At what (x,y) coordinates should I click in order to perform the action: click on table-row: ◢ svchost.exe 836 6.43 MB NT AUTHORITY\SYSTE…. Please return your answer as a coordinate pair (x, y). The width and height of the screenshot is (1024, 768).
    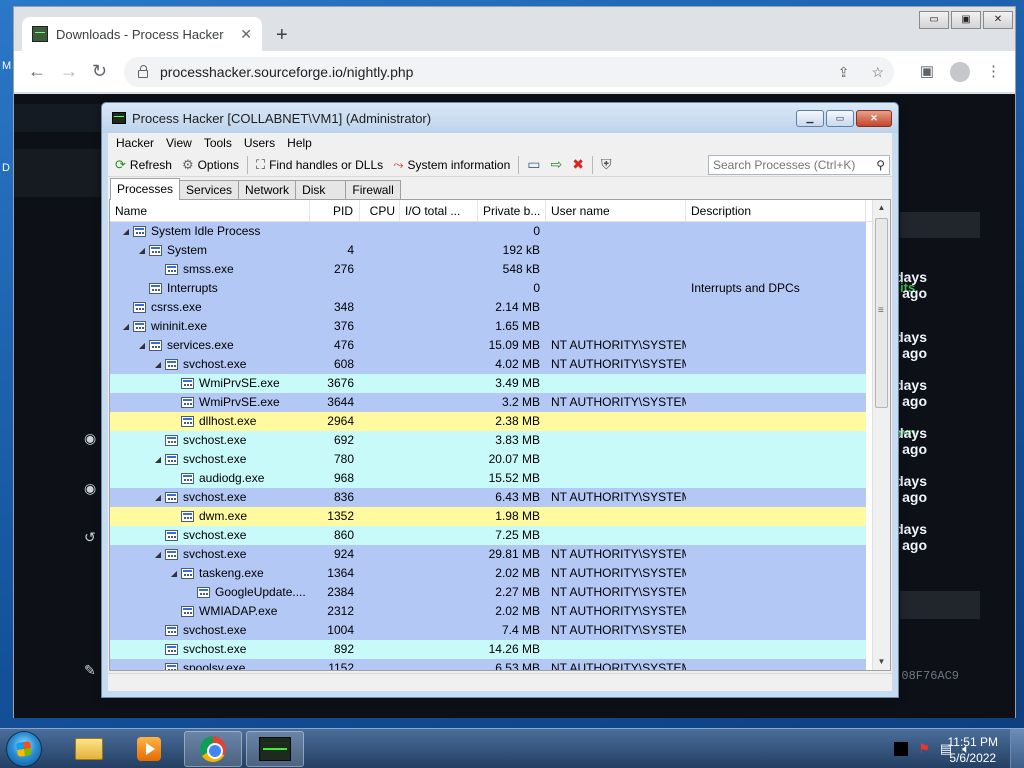
    Looking at the image, I should click on (488, 497).